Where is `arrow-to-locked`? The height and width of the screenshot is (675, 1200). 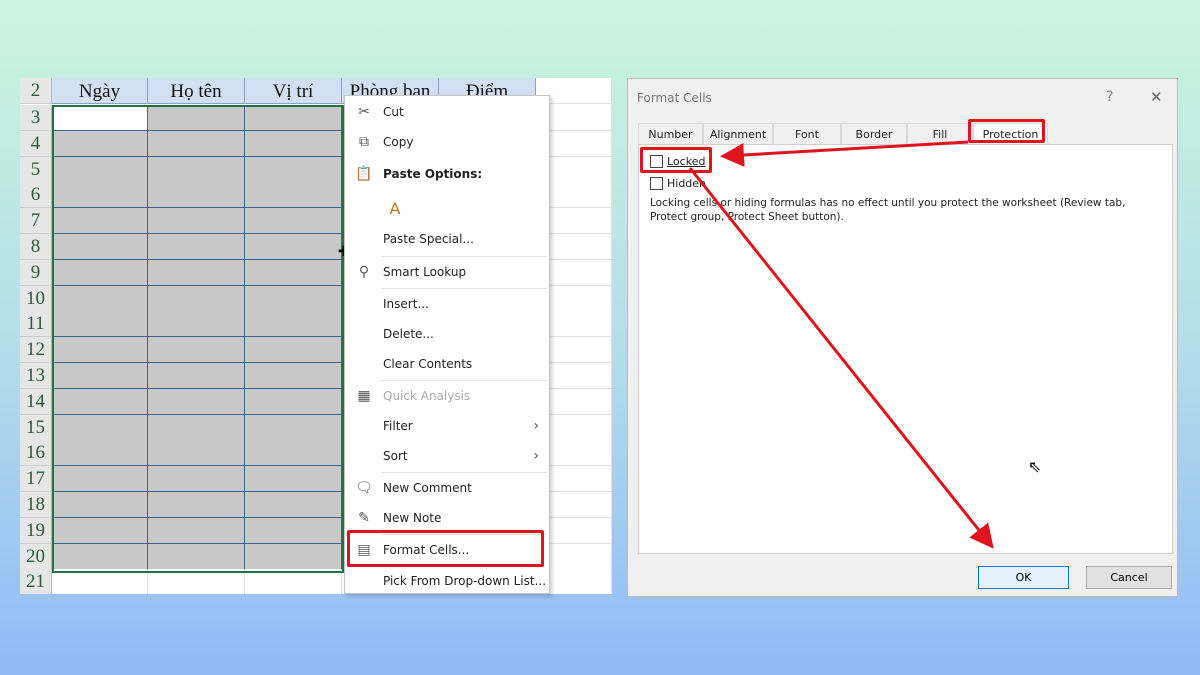
arrow-to-locked is located at coordinates (844, 153).